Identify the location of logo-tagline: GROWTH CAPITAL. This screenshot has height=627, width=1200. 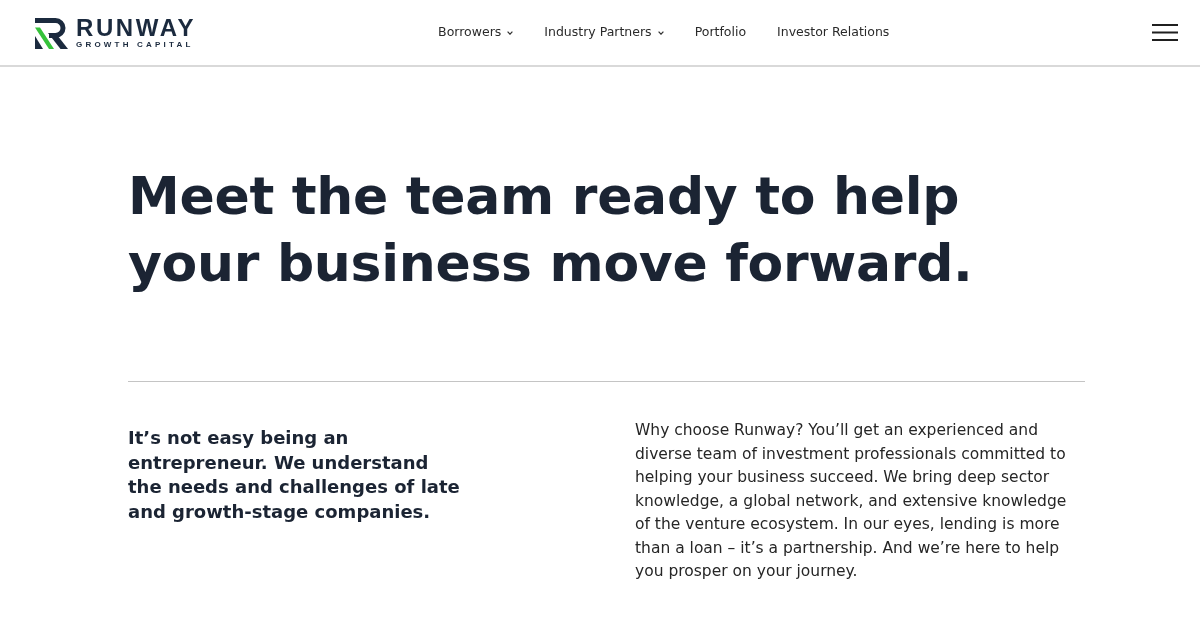
(135, 44).